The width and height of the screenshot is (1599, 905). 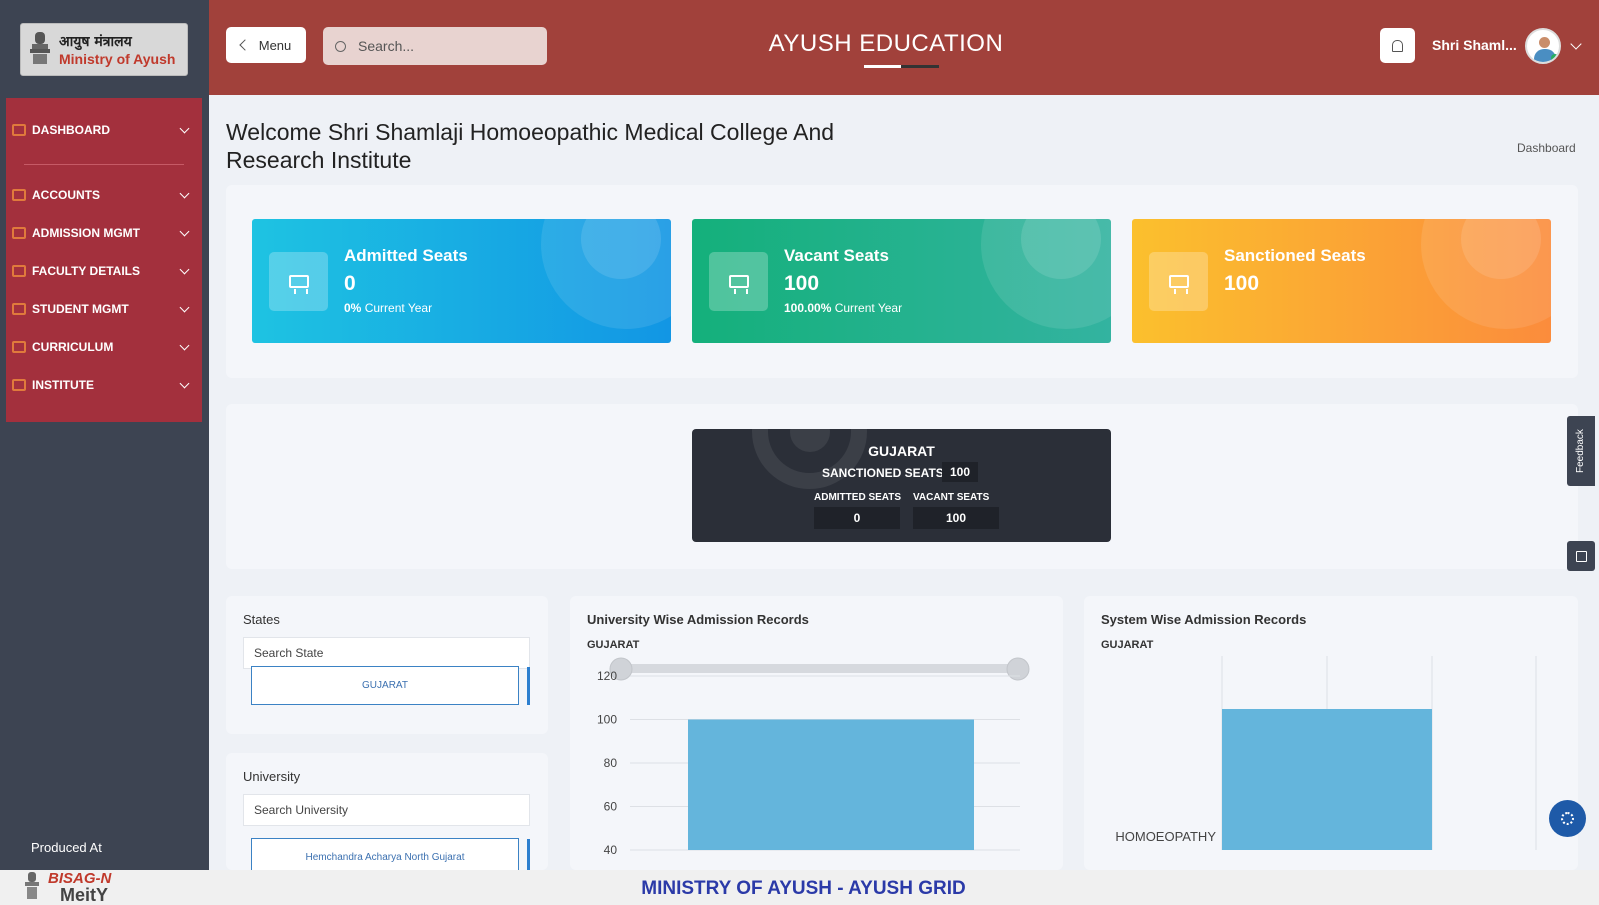 What do you see at coordinates (611, 807) in the screenshot?
I see `y-tick-label: 60` at bounding box center [611, 807].